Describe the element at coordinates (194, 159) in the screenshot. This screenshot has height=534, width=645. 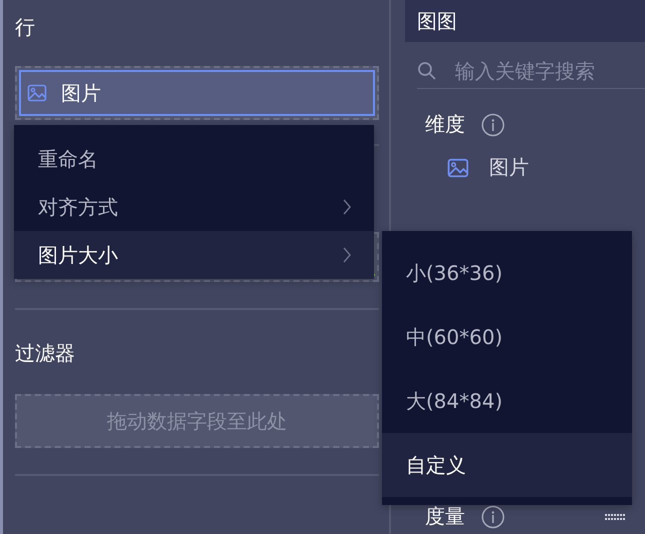
I see `menu-item: 重命名` at that location.